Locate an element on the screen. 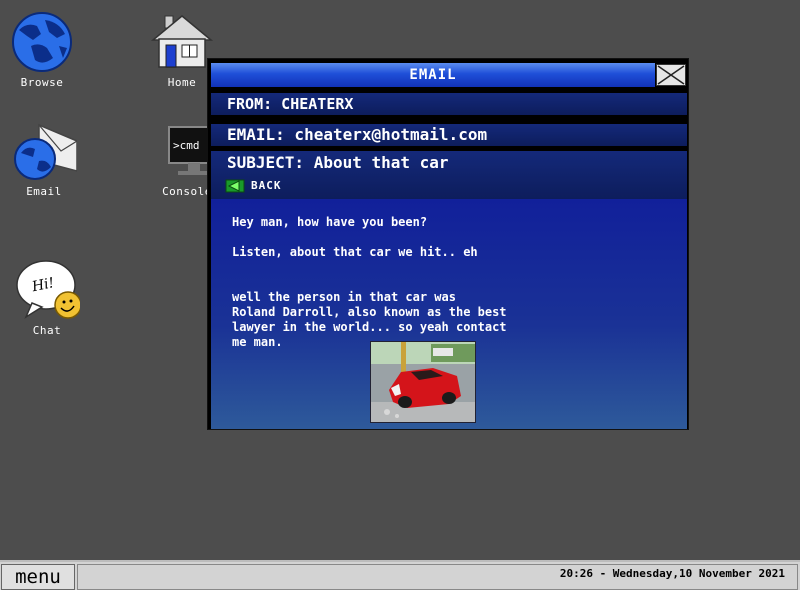 The height and width of the screenshot is (590, 800). close-icon is located at coordinates (671, 75).